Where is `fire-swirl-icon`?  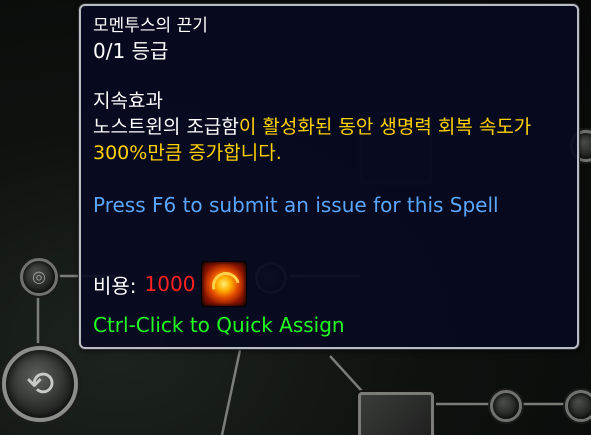 fire-swirl-icon is located at coordinates (224, 284).